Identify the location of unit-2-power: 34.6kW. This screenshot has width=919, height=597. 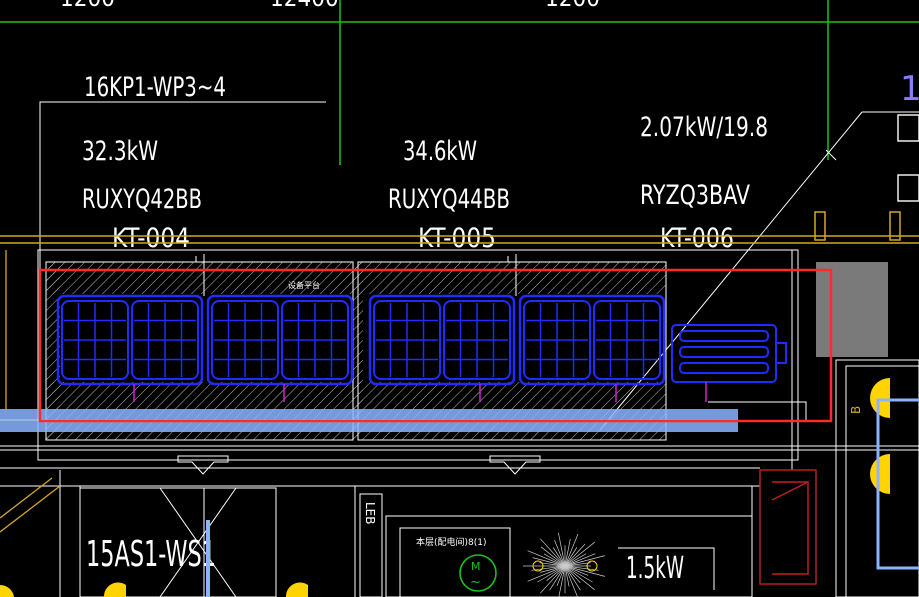
(440, 151).